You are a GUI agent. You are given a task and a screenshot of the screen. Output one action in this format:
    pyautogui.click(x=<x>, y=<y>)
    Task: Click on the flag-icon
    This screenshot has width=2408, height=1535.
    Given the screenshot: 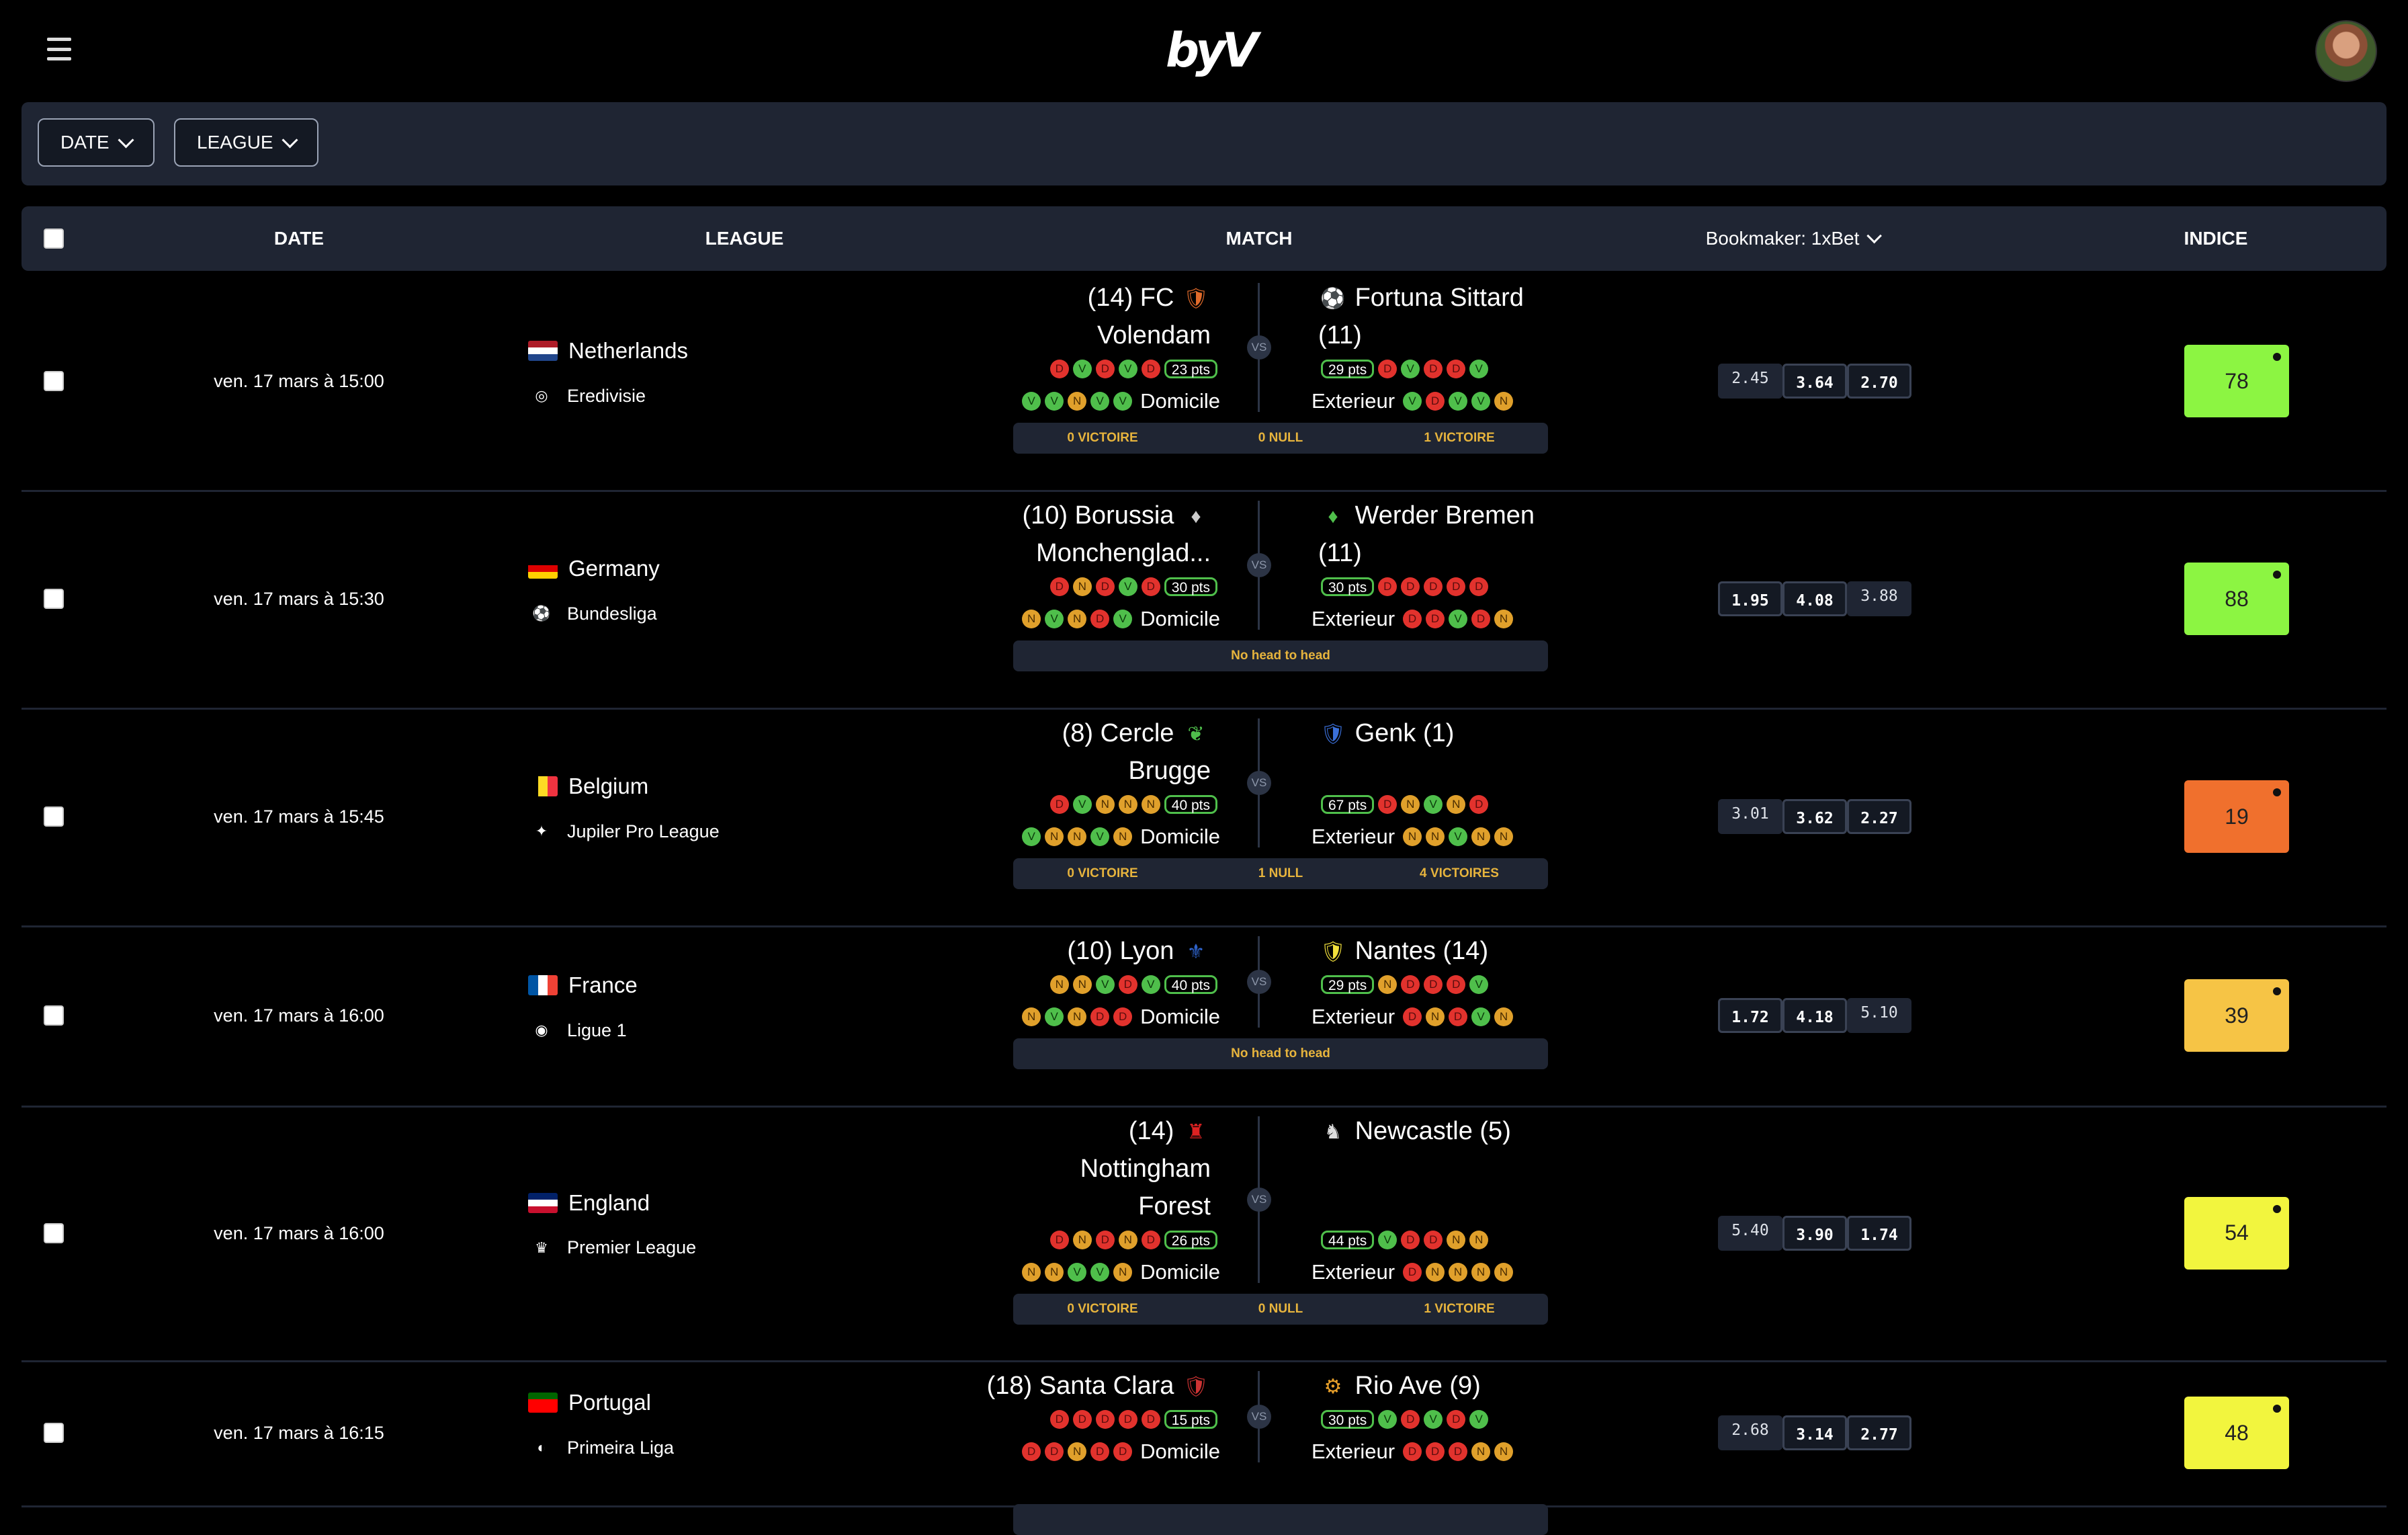 What is the action you would take?
    pyautogui.click(x=543, y=568)
    